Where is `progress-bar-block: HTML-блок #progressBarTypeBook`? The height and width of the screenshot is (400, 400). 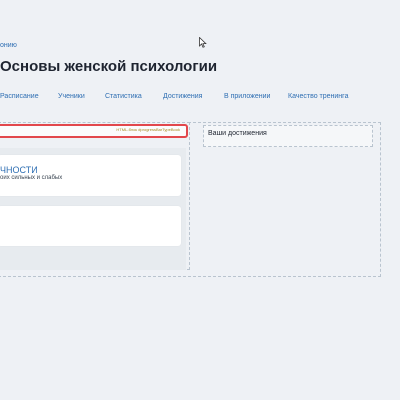 progress-bar-block: HTML-блок #progressBarTypeBook is located at coordinates (94, 131).